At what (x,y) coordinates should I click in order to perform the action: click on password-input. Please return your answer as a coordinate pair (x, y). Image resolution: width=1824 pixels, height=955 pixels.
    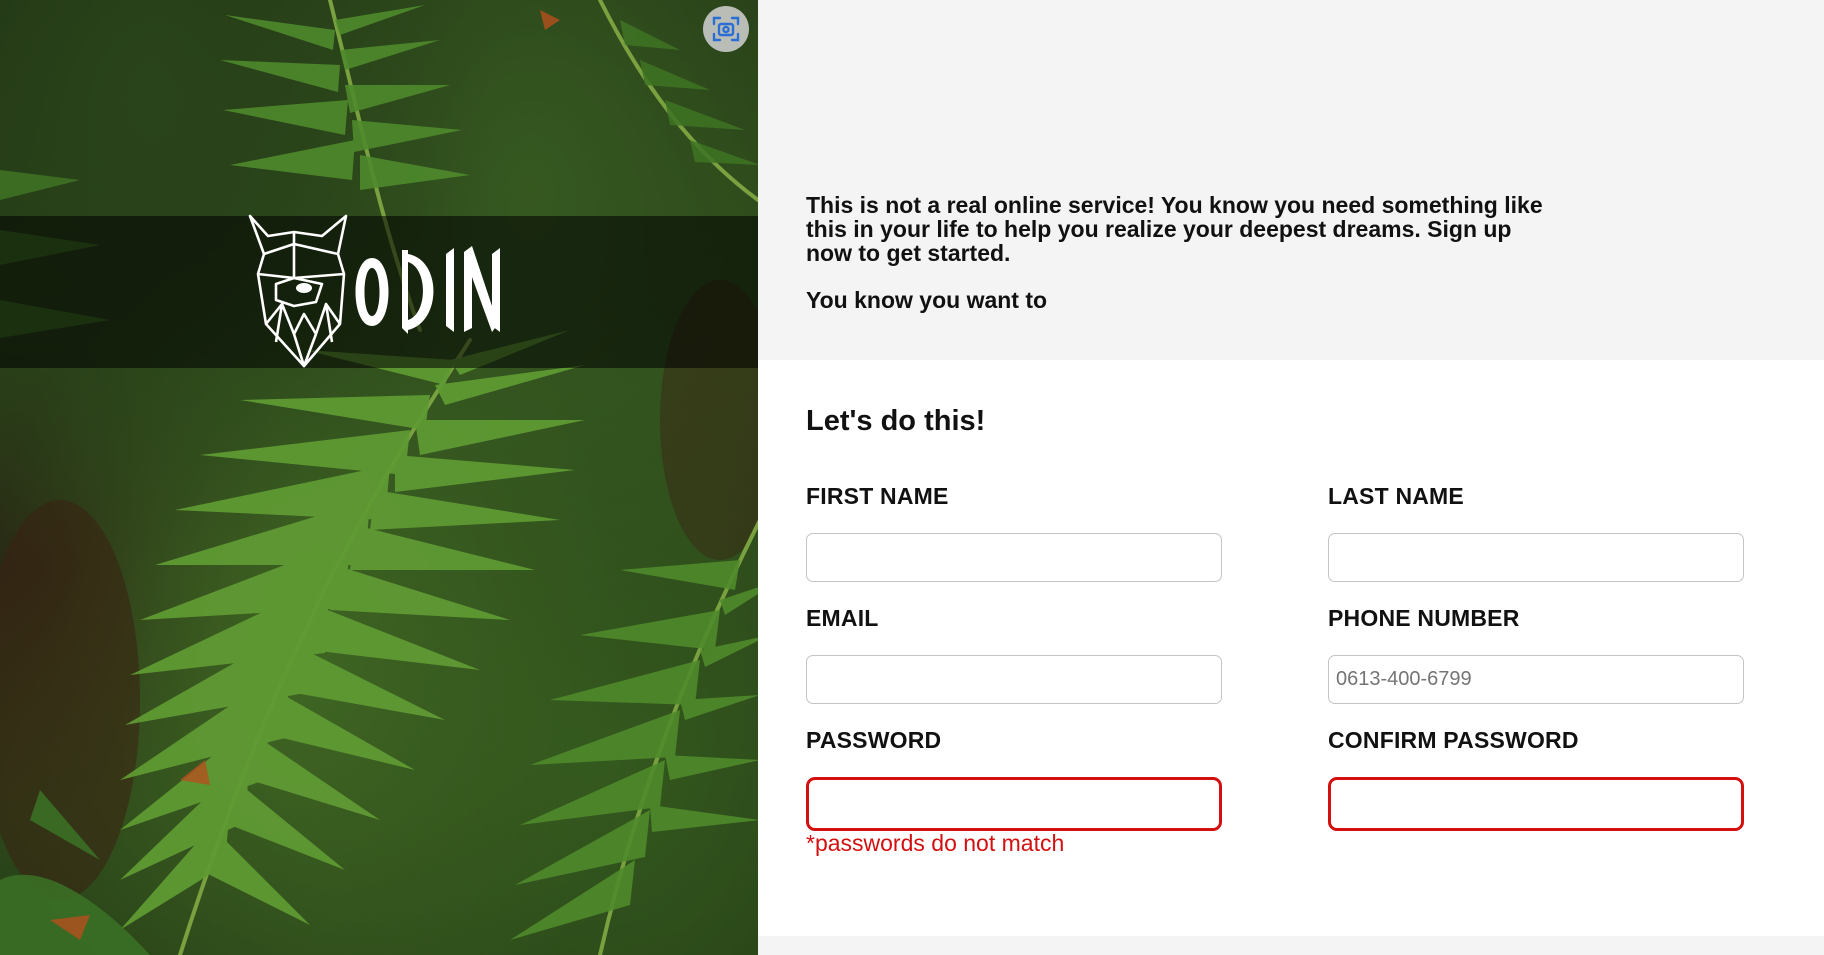
    Looking at the image, I should click on (1014, 804).